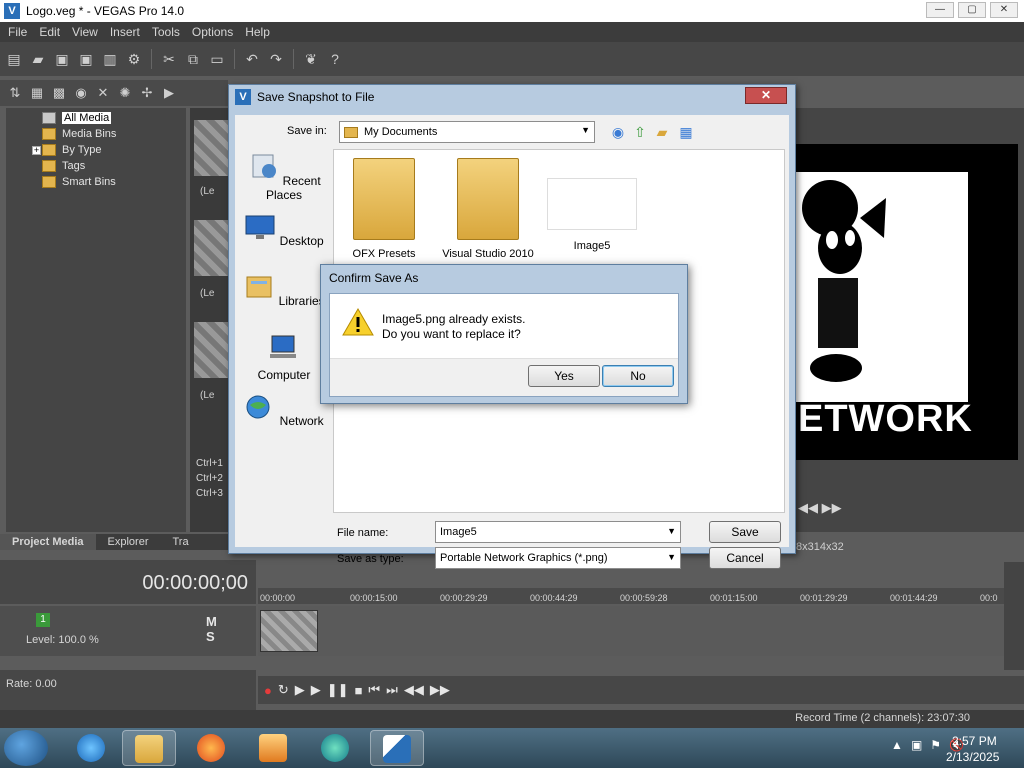 The width and height of the screenshot is (1024, 768). I want to click on show-hidden-icons-icon: ▲, so click(897, 745).